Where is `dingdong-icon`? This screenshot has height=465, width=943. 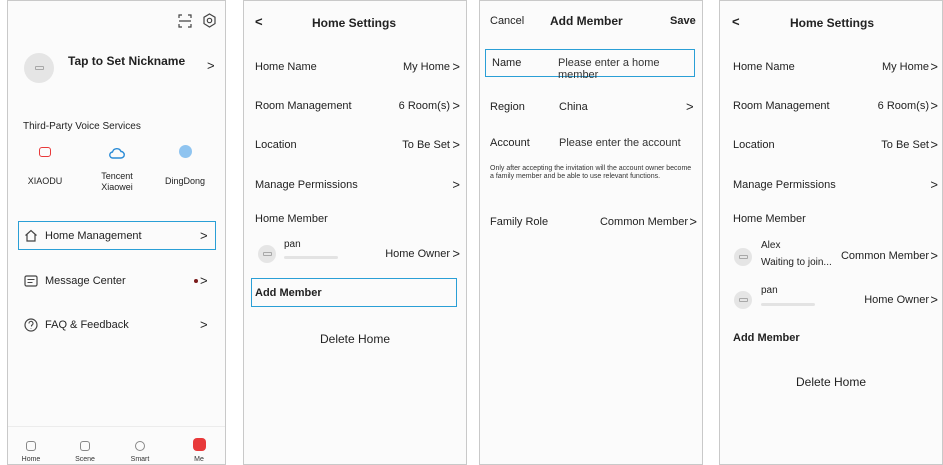 dingdong-icon is located at coordinates (185, 151).